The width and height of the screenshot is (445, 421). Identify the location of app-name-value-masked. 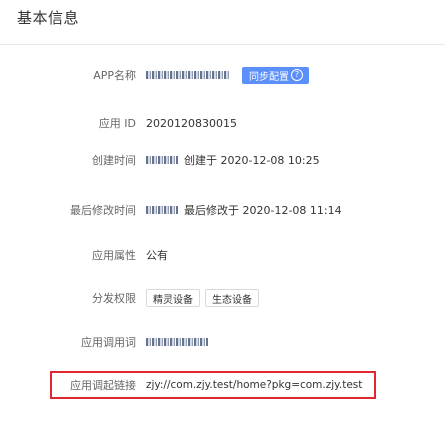
(188, 75).